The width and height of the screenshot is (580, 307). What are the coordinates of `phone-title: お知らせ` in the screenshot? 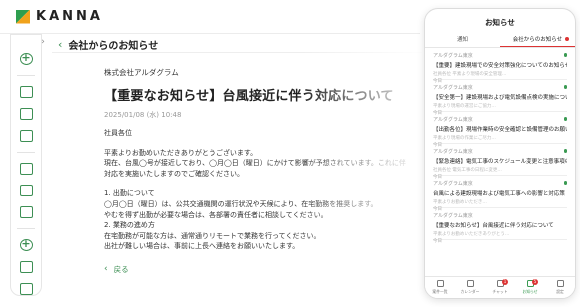 It's located at (500, 22).